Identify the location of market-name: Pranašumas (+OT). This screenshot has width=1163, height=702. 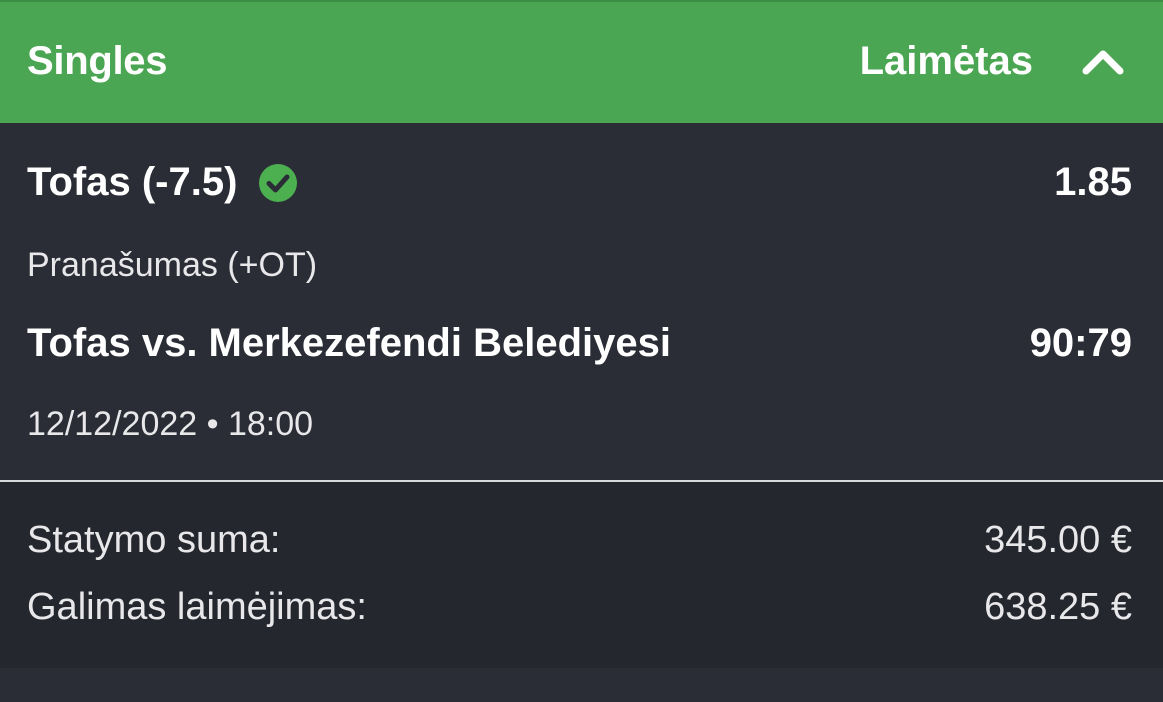
(172, 265).